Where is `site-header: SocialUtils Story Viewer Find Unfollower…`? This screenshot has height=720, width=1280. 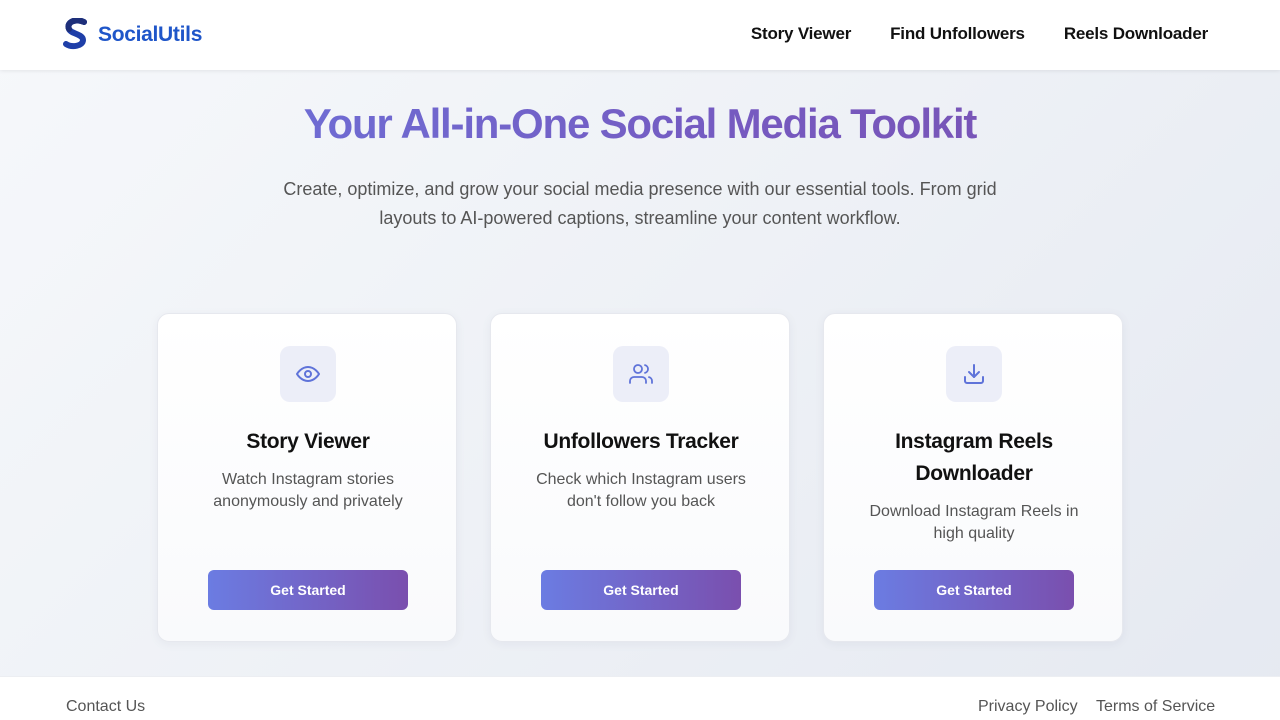
site-header: SocialUtils Story Viewer Find Unfollower… is located at coordinates (640, 35).